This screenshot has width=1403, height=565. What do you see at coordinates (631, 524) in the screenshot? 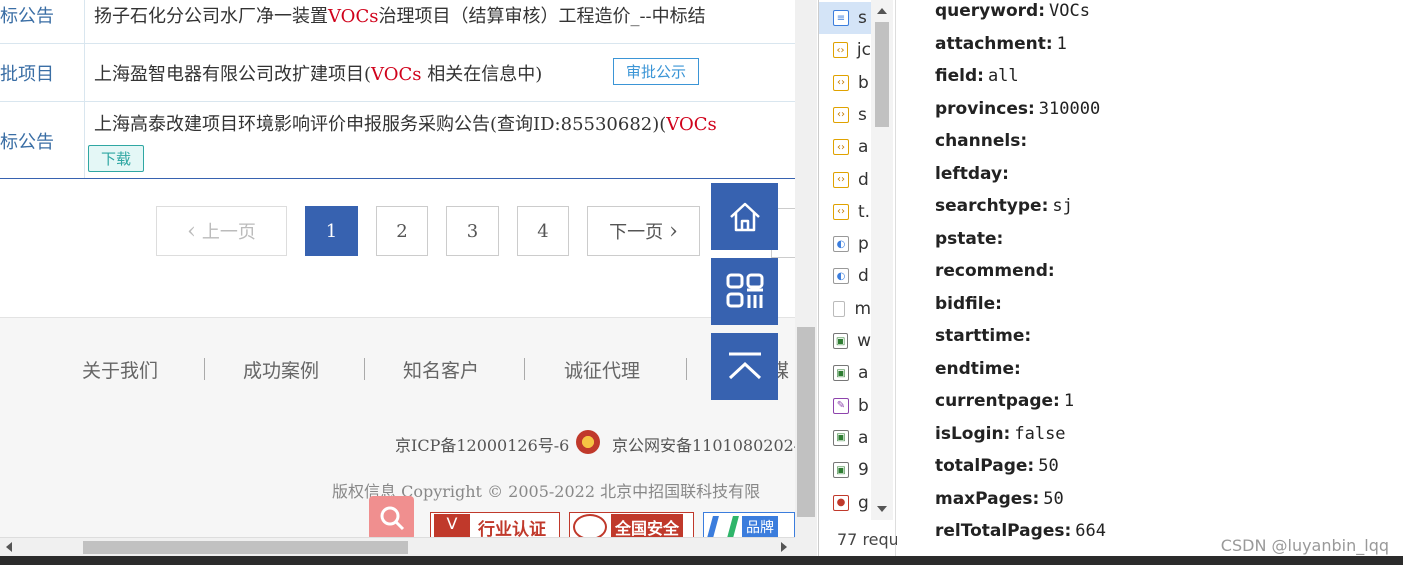
I see `security-badge: 全国安全` at bounding box center [631, 524].